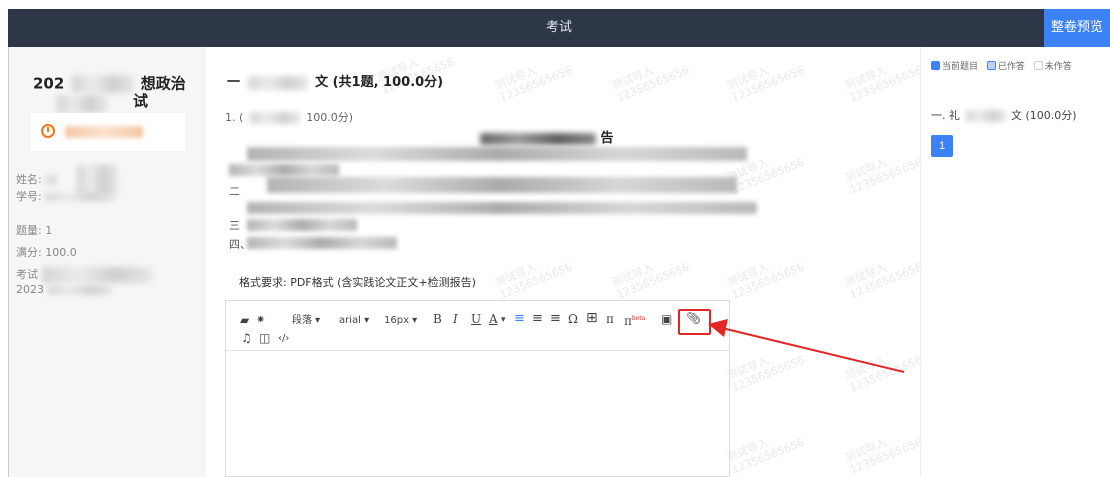 The height and width of the screenshot is (477, 1110). What do you see at coordinates (573, 319) in the screenshot?
I see `special-char-button: Ω` at bounding box center [573, 319].